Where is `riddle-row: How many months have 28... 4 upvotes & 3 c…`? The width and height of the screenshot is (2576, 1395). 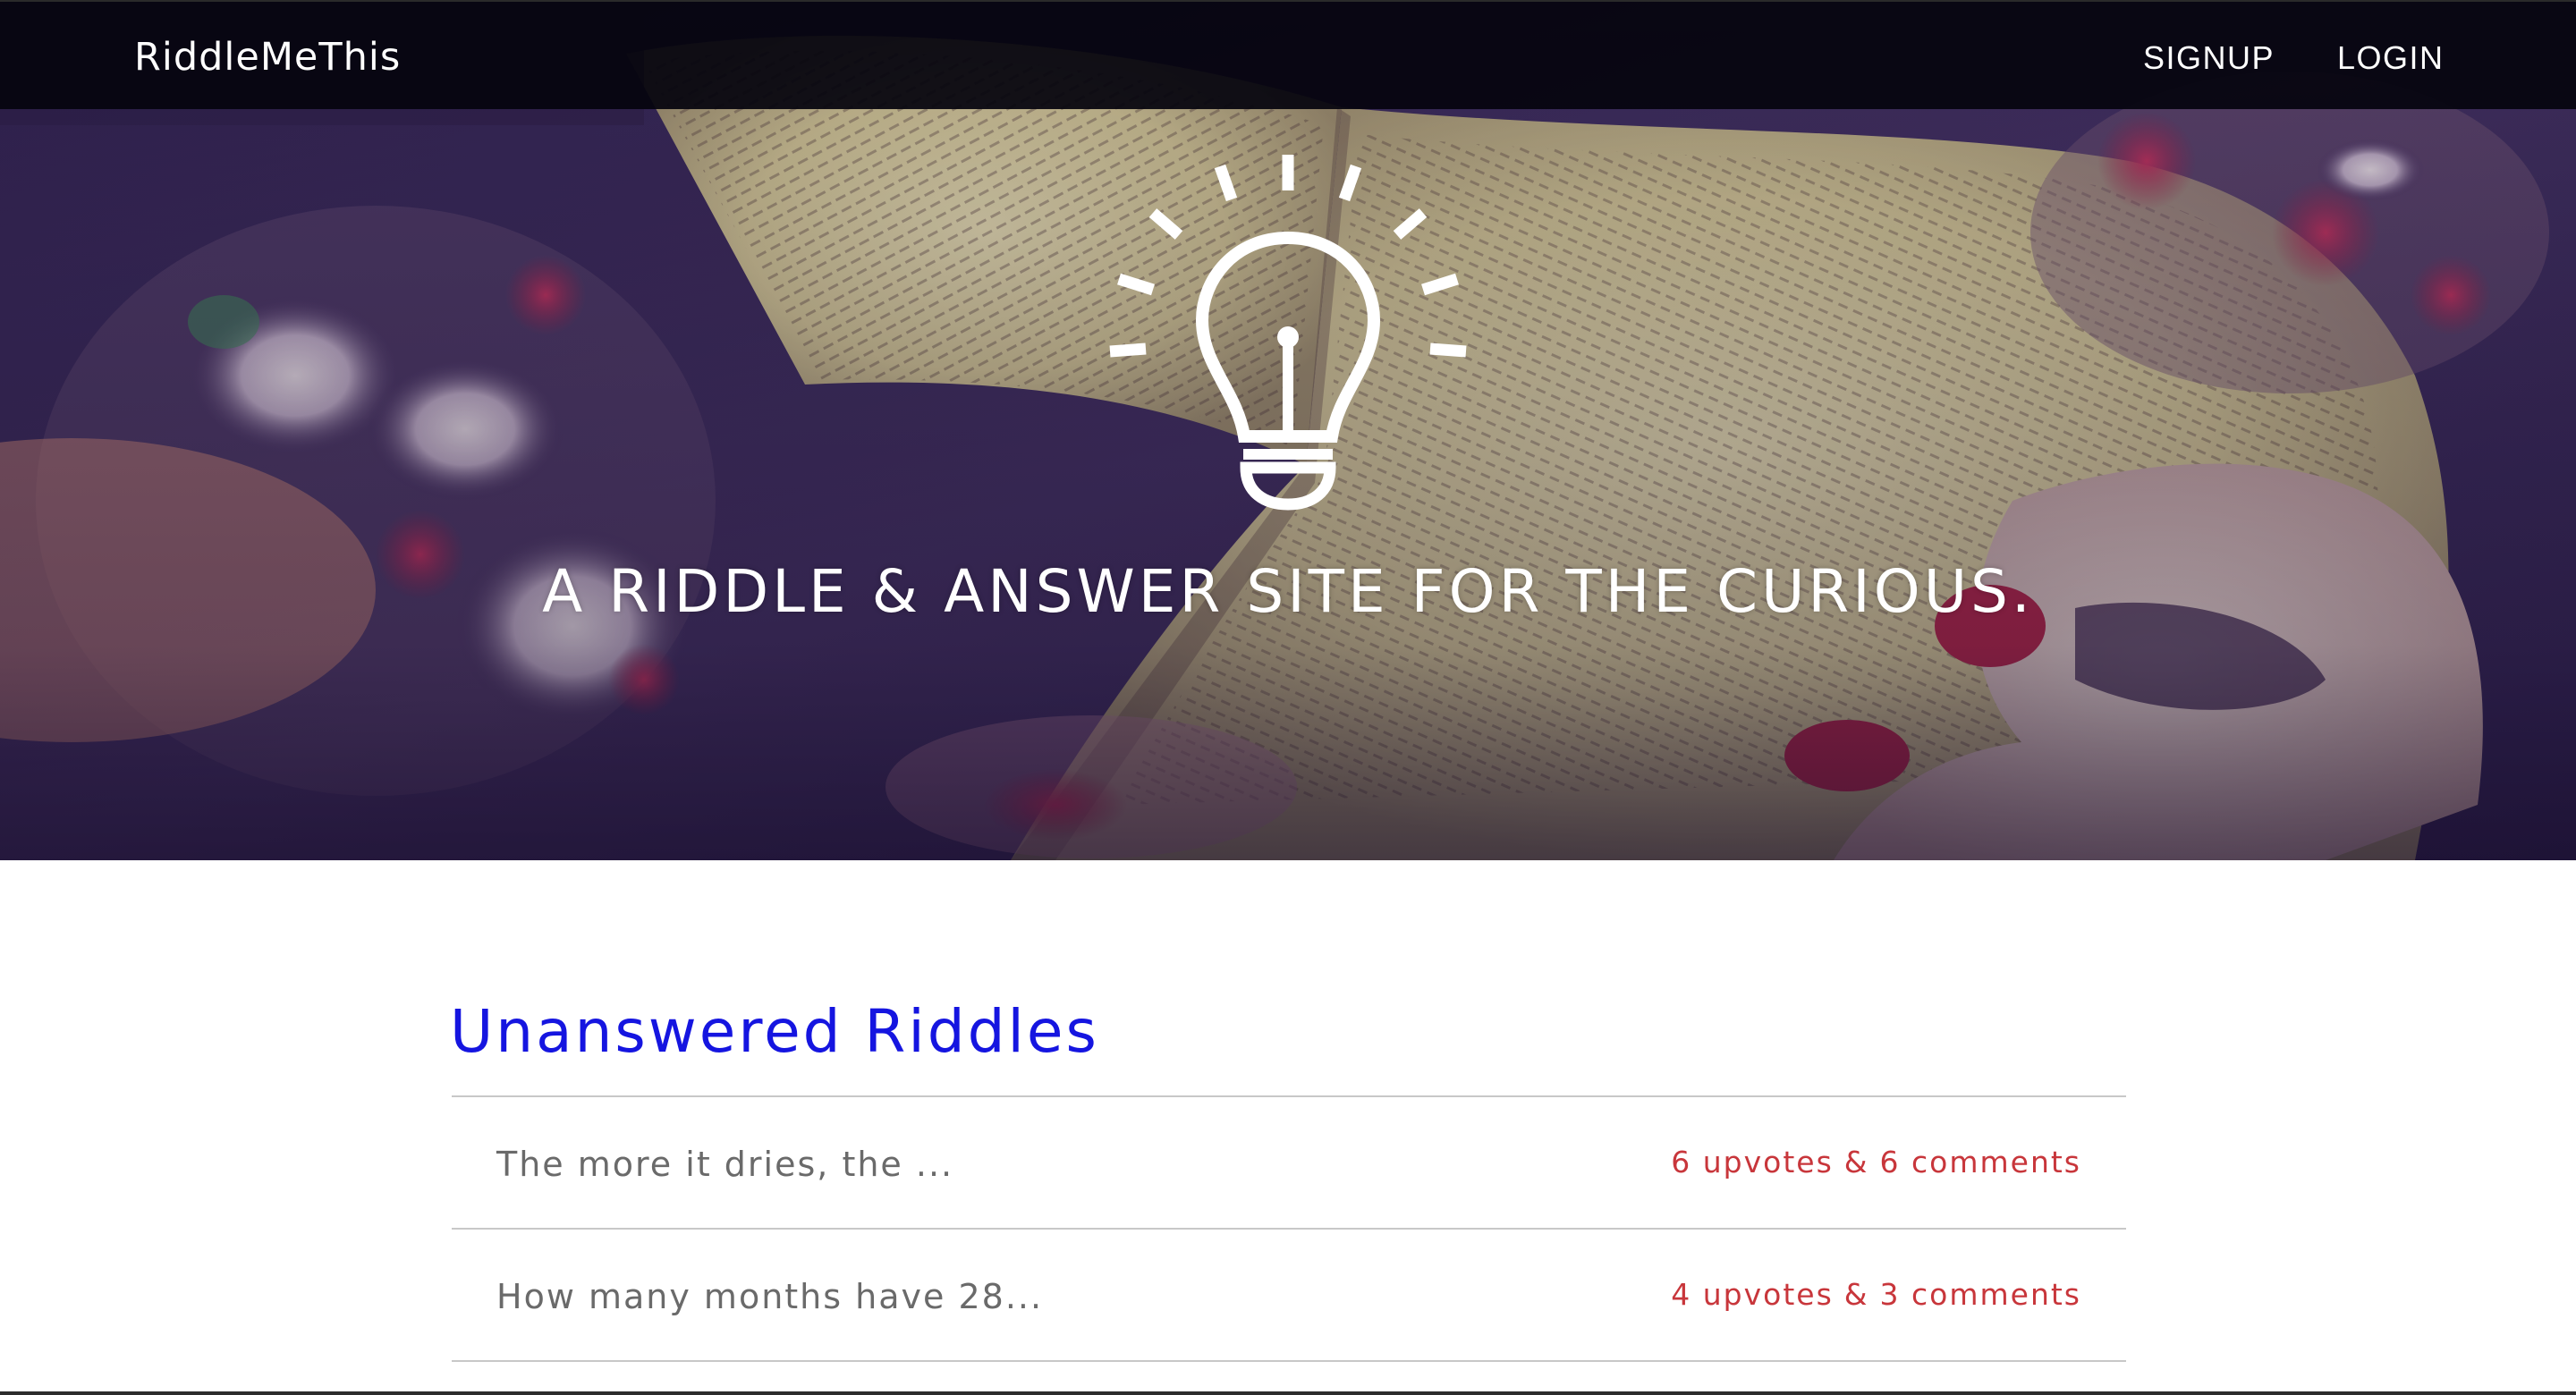 riddle-row: How many months have 28... 4 upvotes & 3 c… is located at coordinates (1289, 1296).